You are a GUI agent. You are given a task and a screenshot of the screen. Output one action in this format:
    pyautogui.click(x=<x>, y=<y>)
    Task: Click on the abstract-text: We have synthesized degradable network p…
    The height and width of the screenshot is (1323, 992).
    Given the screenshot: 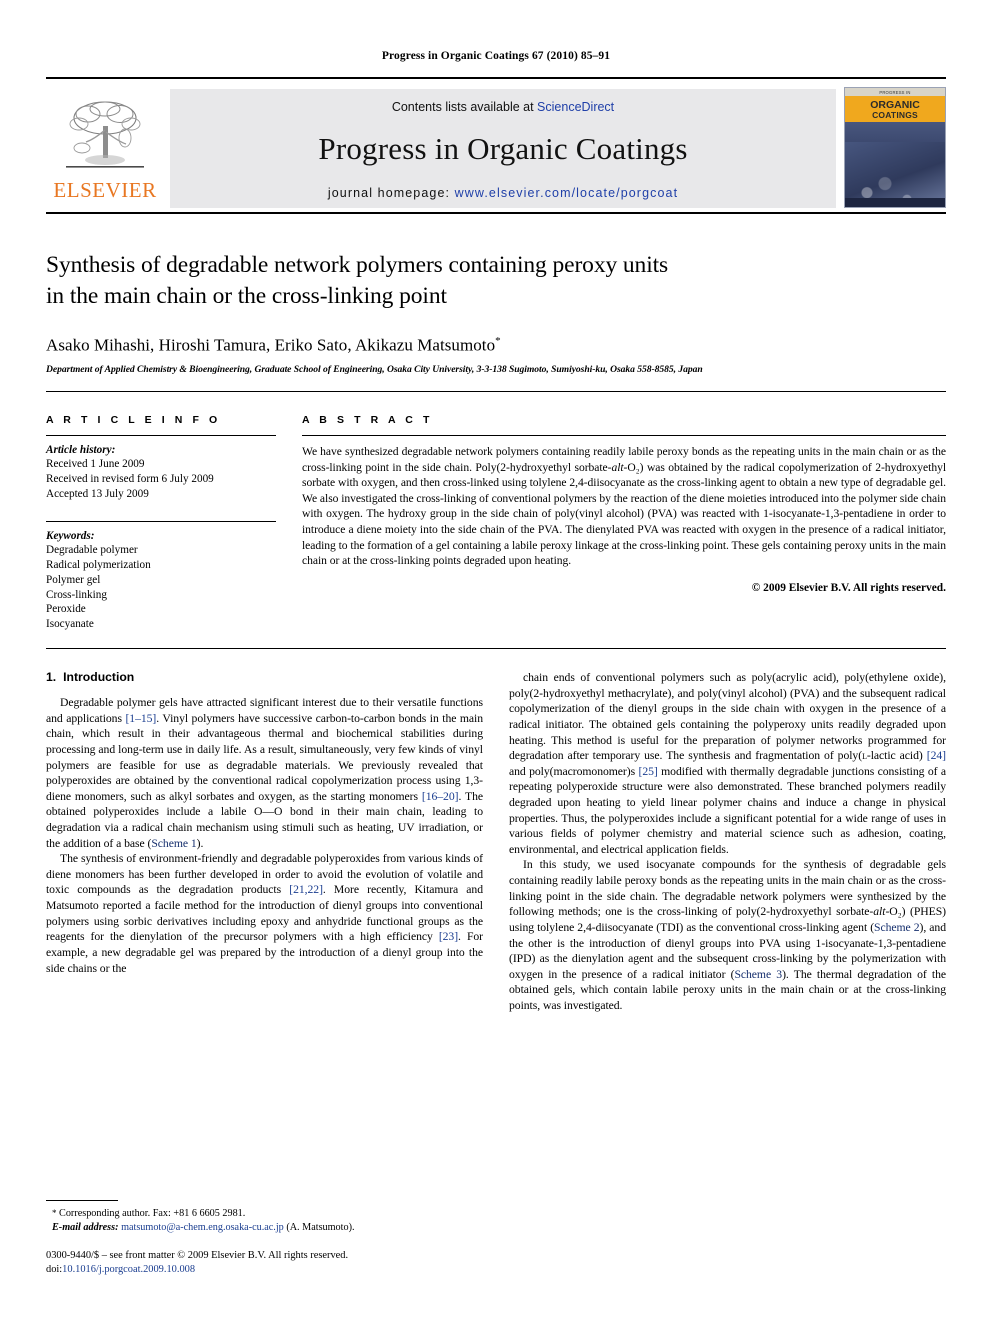 What is the action you would take?
    pyautogui.click(x=624, y=506)
    